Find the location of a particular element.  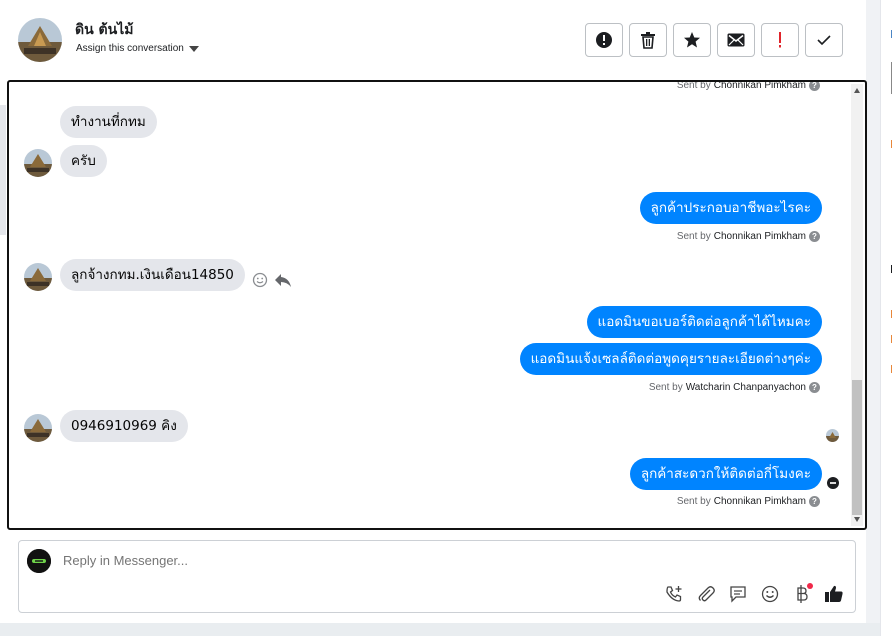

paperclip-icon is located at coordinates (706, 594).